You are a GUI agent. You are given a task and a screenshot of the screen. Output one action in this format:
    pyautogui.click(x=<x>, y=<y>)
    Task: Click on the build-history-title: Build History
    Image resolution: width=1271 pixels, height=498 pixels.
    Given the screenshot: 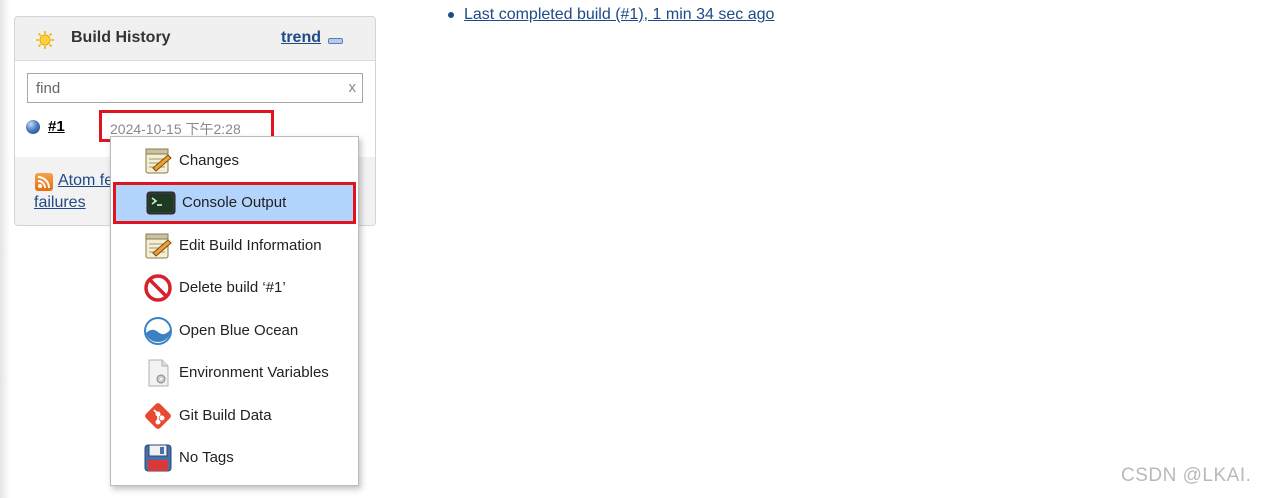 What is the action you would take?
    pyautogui.click(x=121, y=37)
    